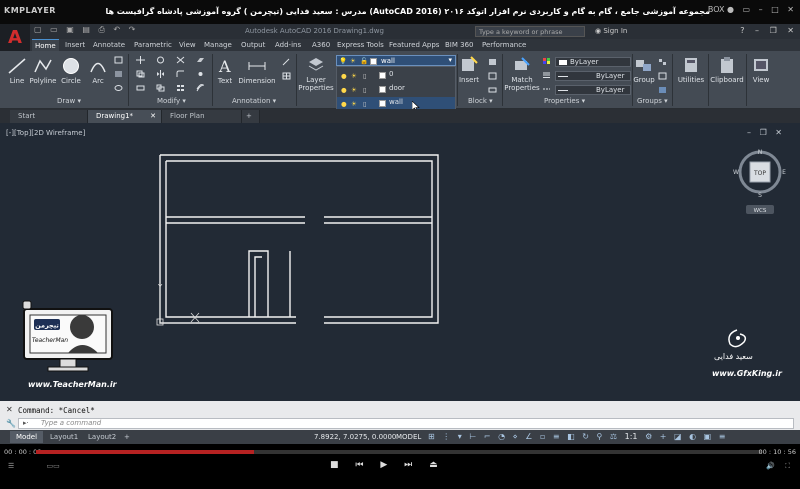 Image resolution: width=800 pixels, height=489 pixels. I want to click on isodraft-icon: ⋄, so click(515, 436).